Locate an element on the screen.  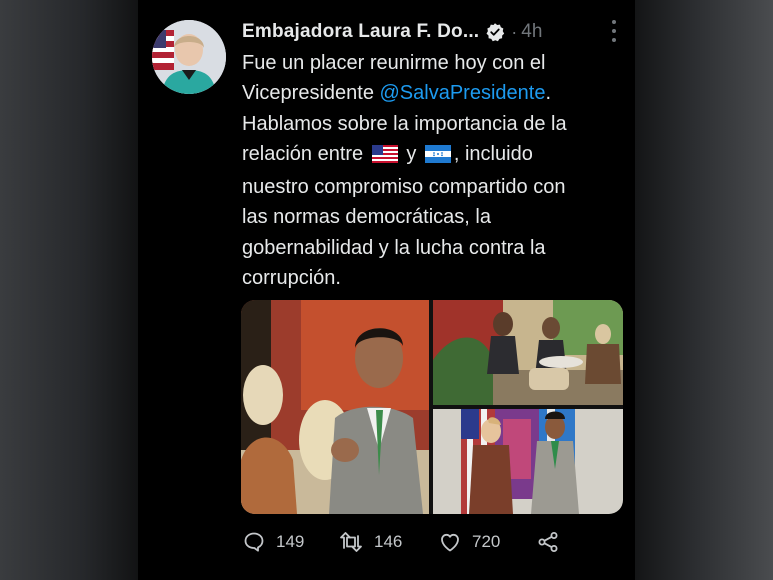
tweet-text-line: nuestro compromiso compartido con is located at coordinates (404, 187).